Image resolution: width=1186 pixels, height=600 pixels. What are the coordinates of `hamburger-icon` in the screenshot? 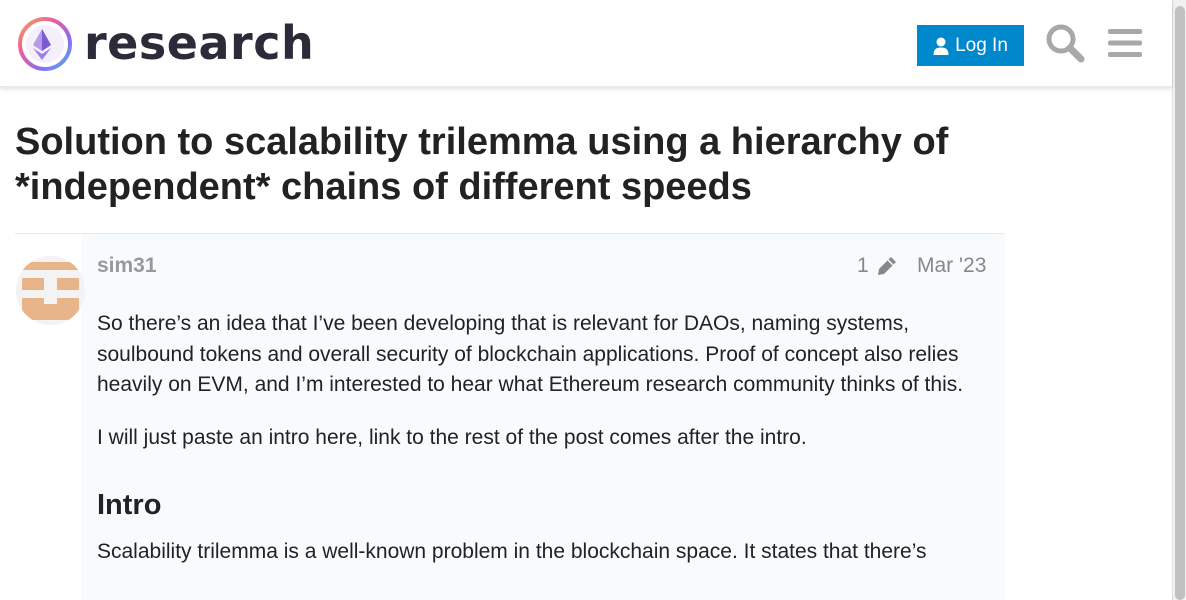 It's located at (1125, 43).